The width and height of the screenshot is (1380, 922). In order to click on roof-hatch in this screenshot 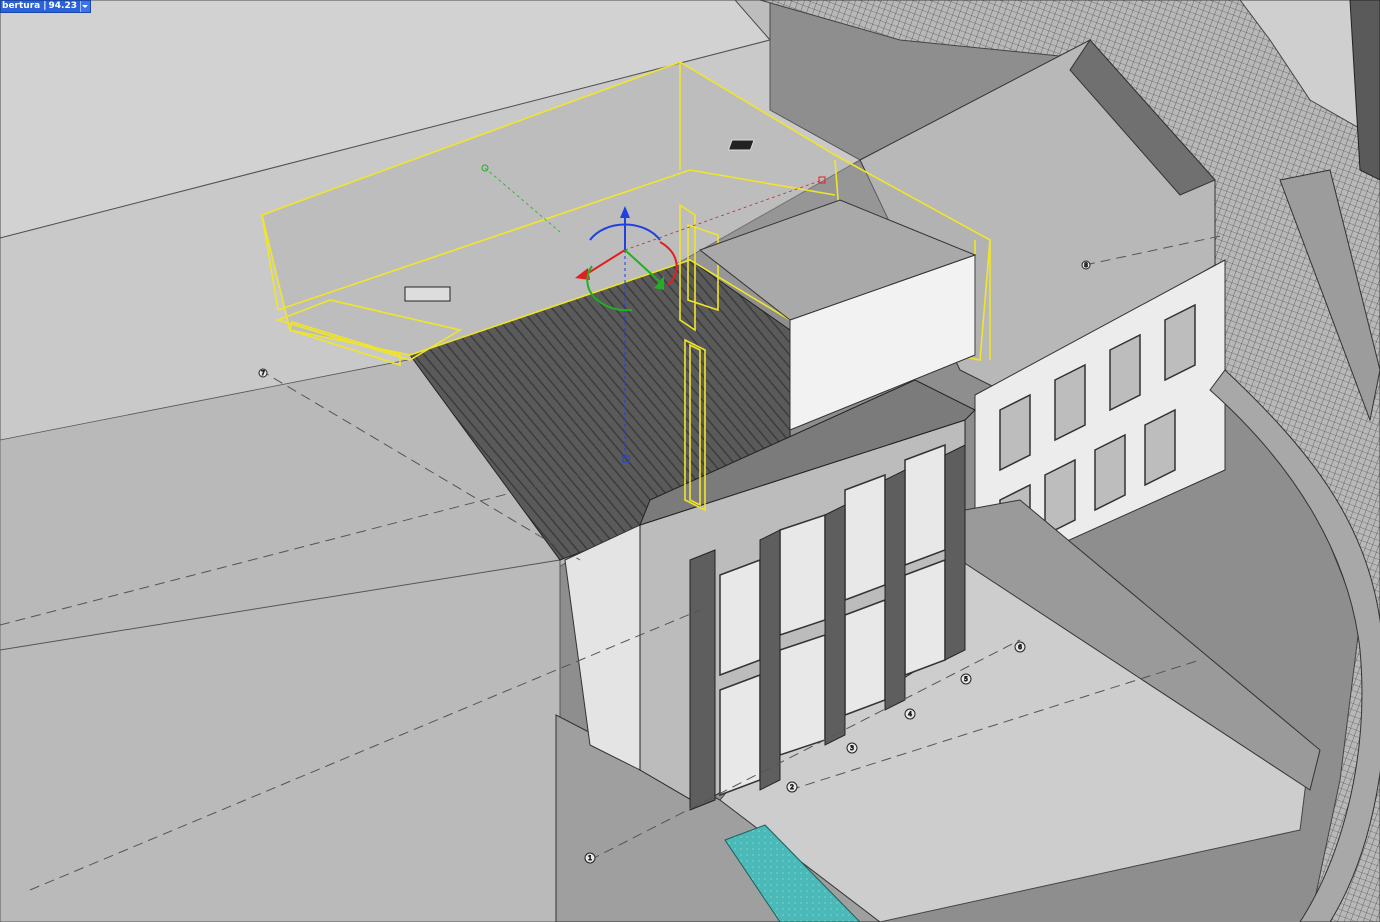, I will do `click(741, 145)`.